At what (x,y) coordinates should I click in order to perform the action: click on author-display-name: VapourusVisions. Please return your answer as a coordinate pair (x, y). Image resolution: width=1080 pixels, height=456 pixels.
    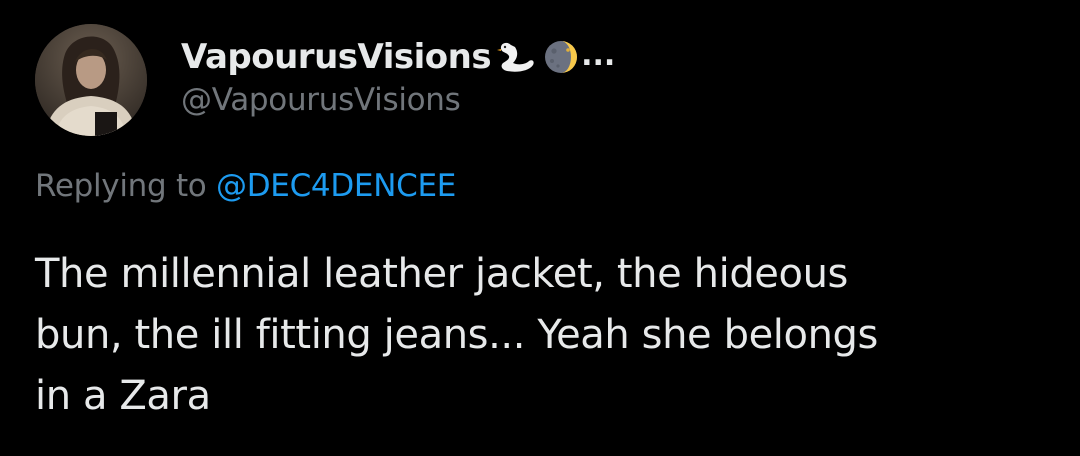
    Looking at the image, I should click on (336, 57).